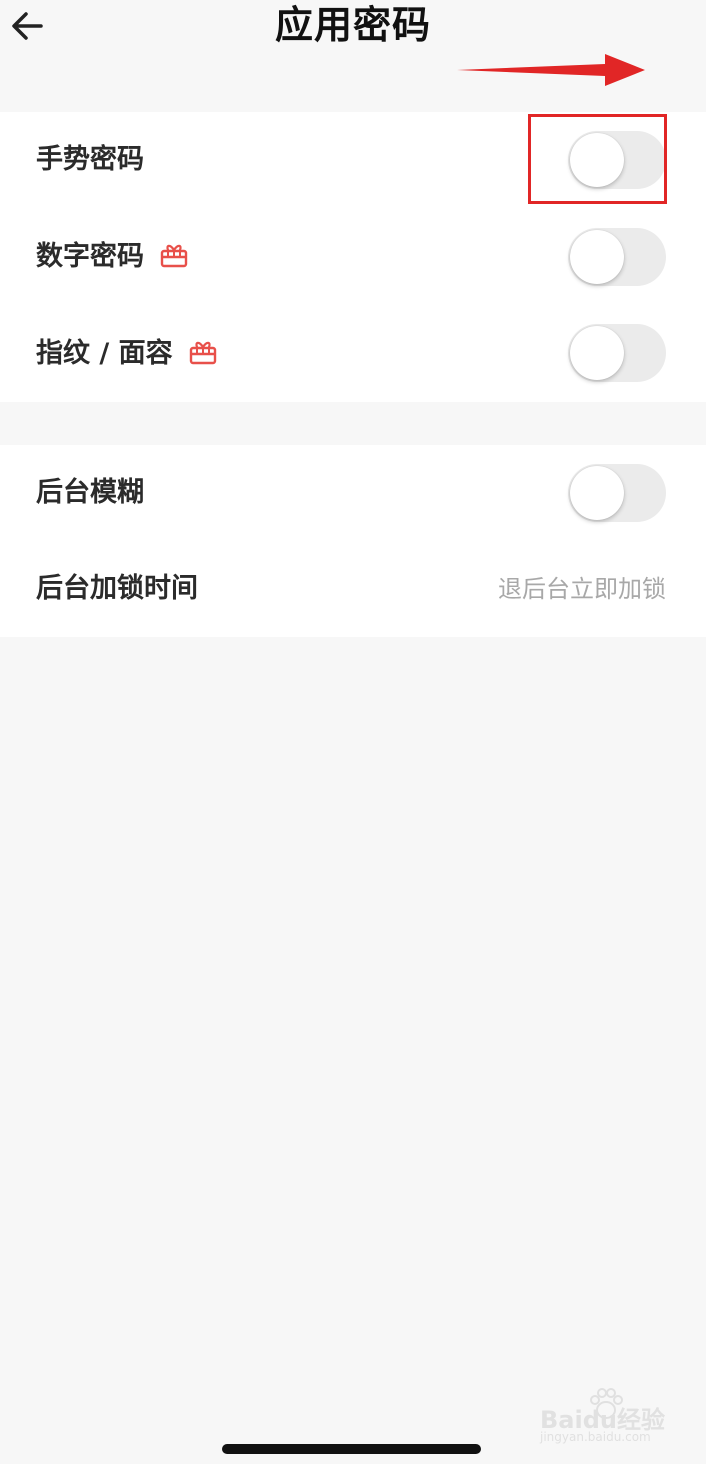 The height and width of the screenshot is (1464, 706). Describe the element at coordinates (117, 588) in the screenshot. I see `background-lock-time-label: 后台加锁时间` at that location.